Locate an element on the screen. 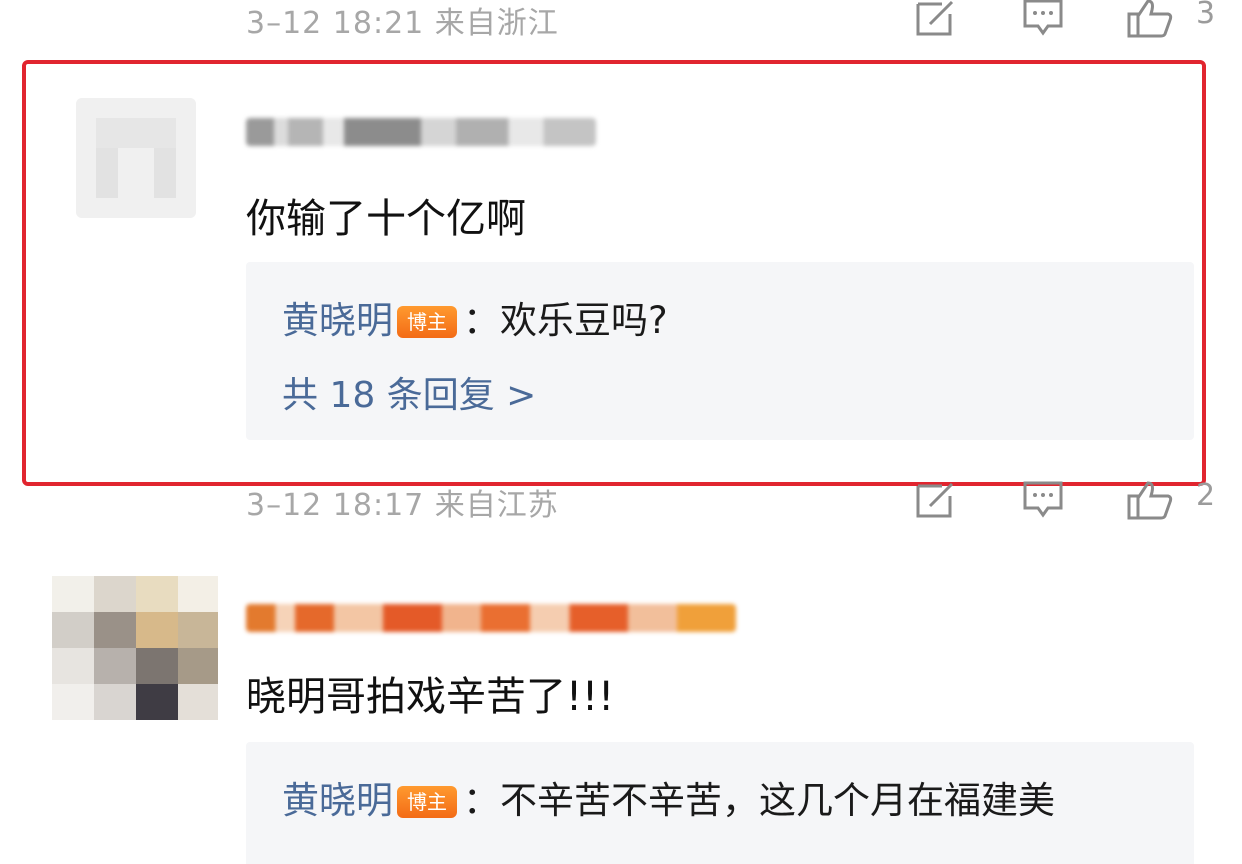 This screenshot has width=1242, height=864. like-count: 2 is located at coordinates (1206, 495).